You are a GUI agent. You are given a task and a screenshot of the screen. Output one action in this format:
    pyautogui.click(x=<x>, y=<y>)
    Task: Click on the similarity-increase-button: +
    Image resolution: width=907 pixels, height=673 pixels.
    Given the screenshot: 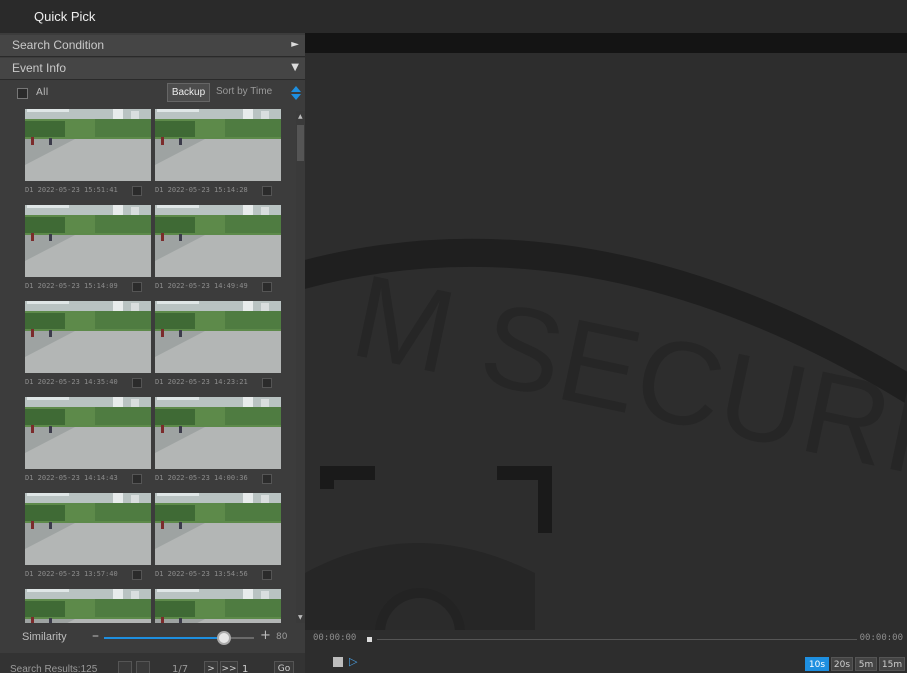 What is the action you would take?
    pyautogui.click(x=265, y=635)
    